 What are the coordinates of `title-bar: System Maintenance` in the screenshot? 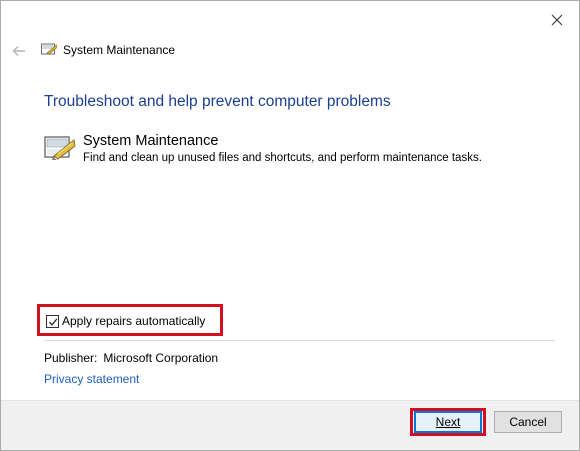 It's located at (290, 51).